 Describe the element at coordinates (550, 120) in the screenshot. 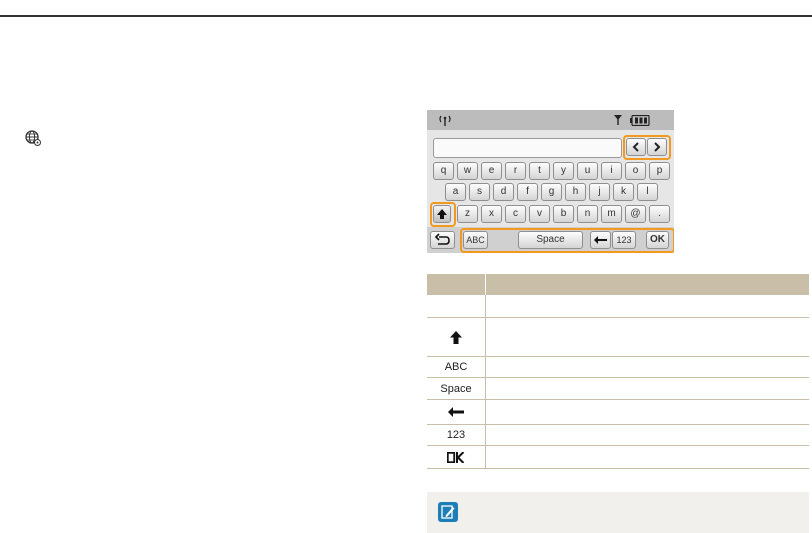

I see `status-bar` at that location.